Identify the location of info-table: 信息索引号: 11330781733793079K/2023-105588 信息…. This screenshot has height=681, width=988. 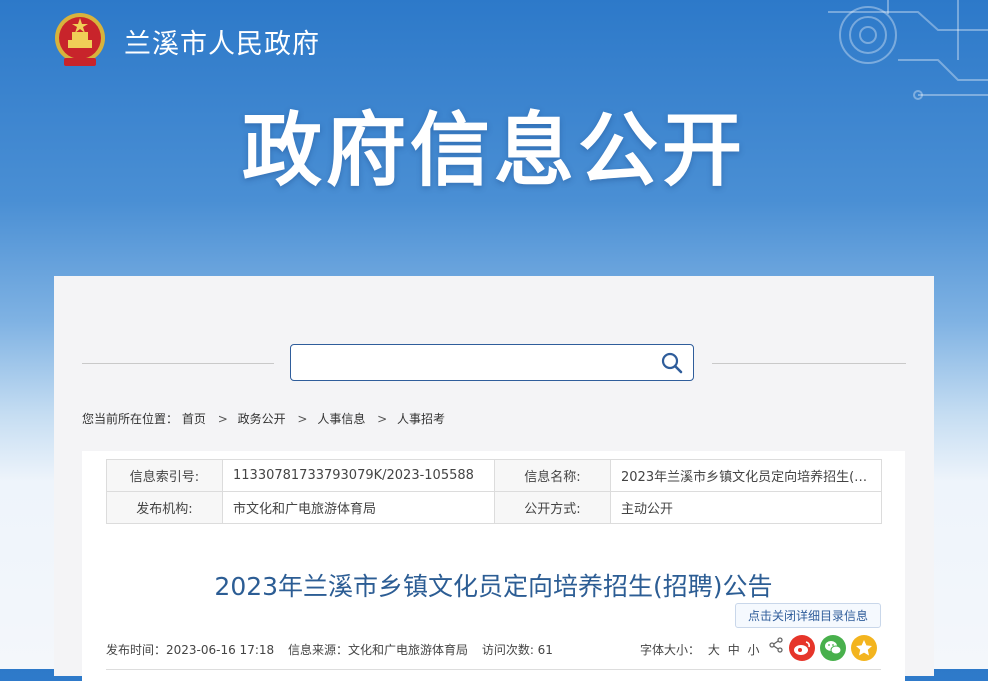
(494, 491).